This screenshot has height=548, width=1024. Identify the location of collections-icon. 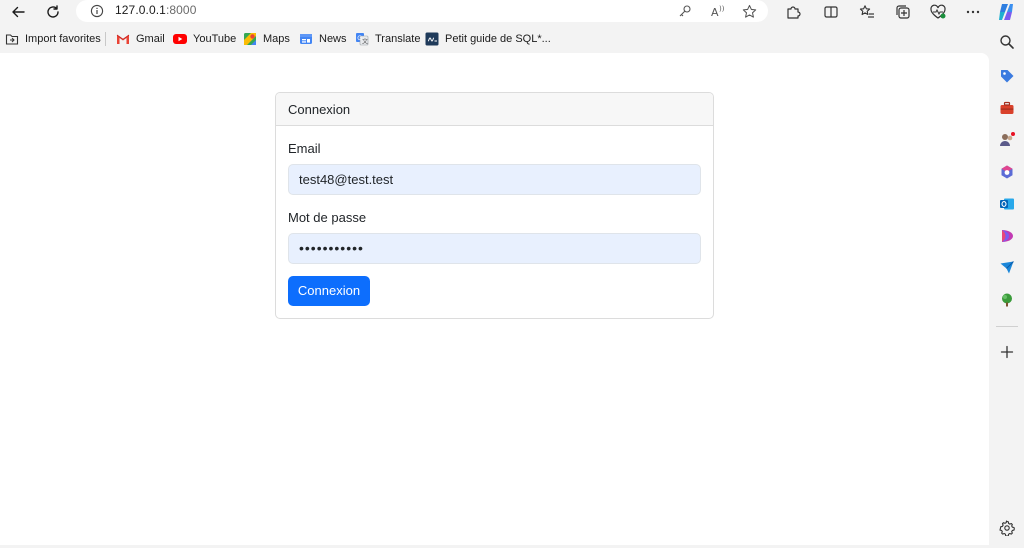
(903, 12).